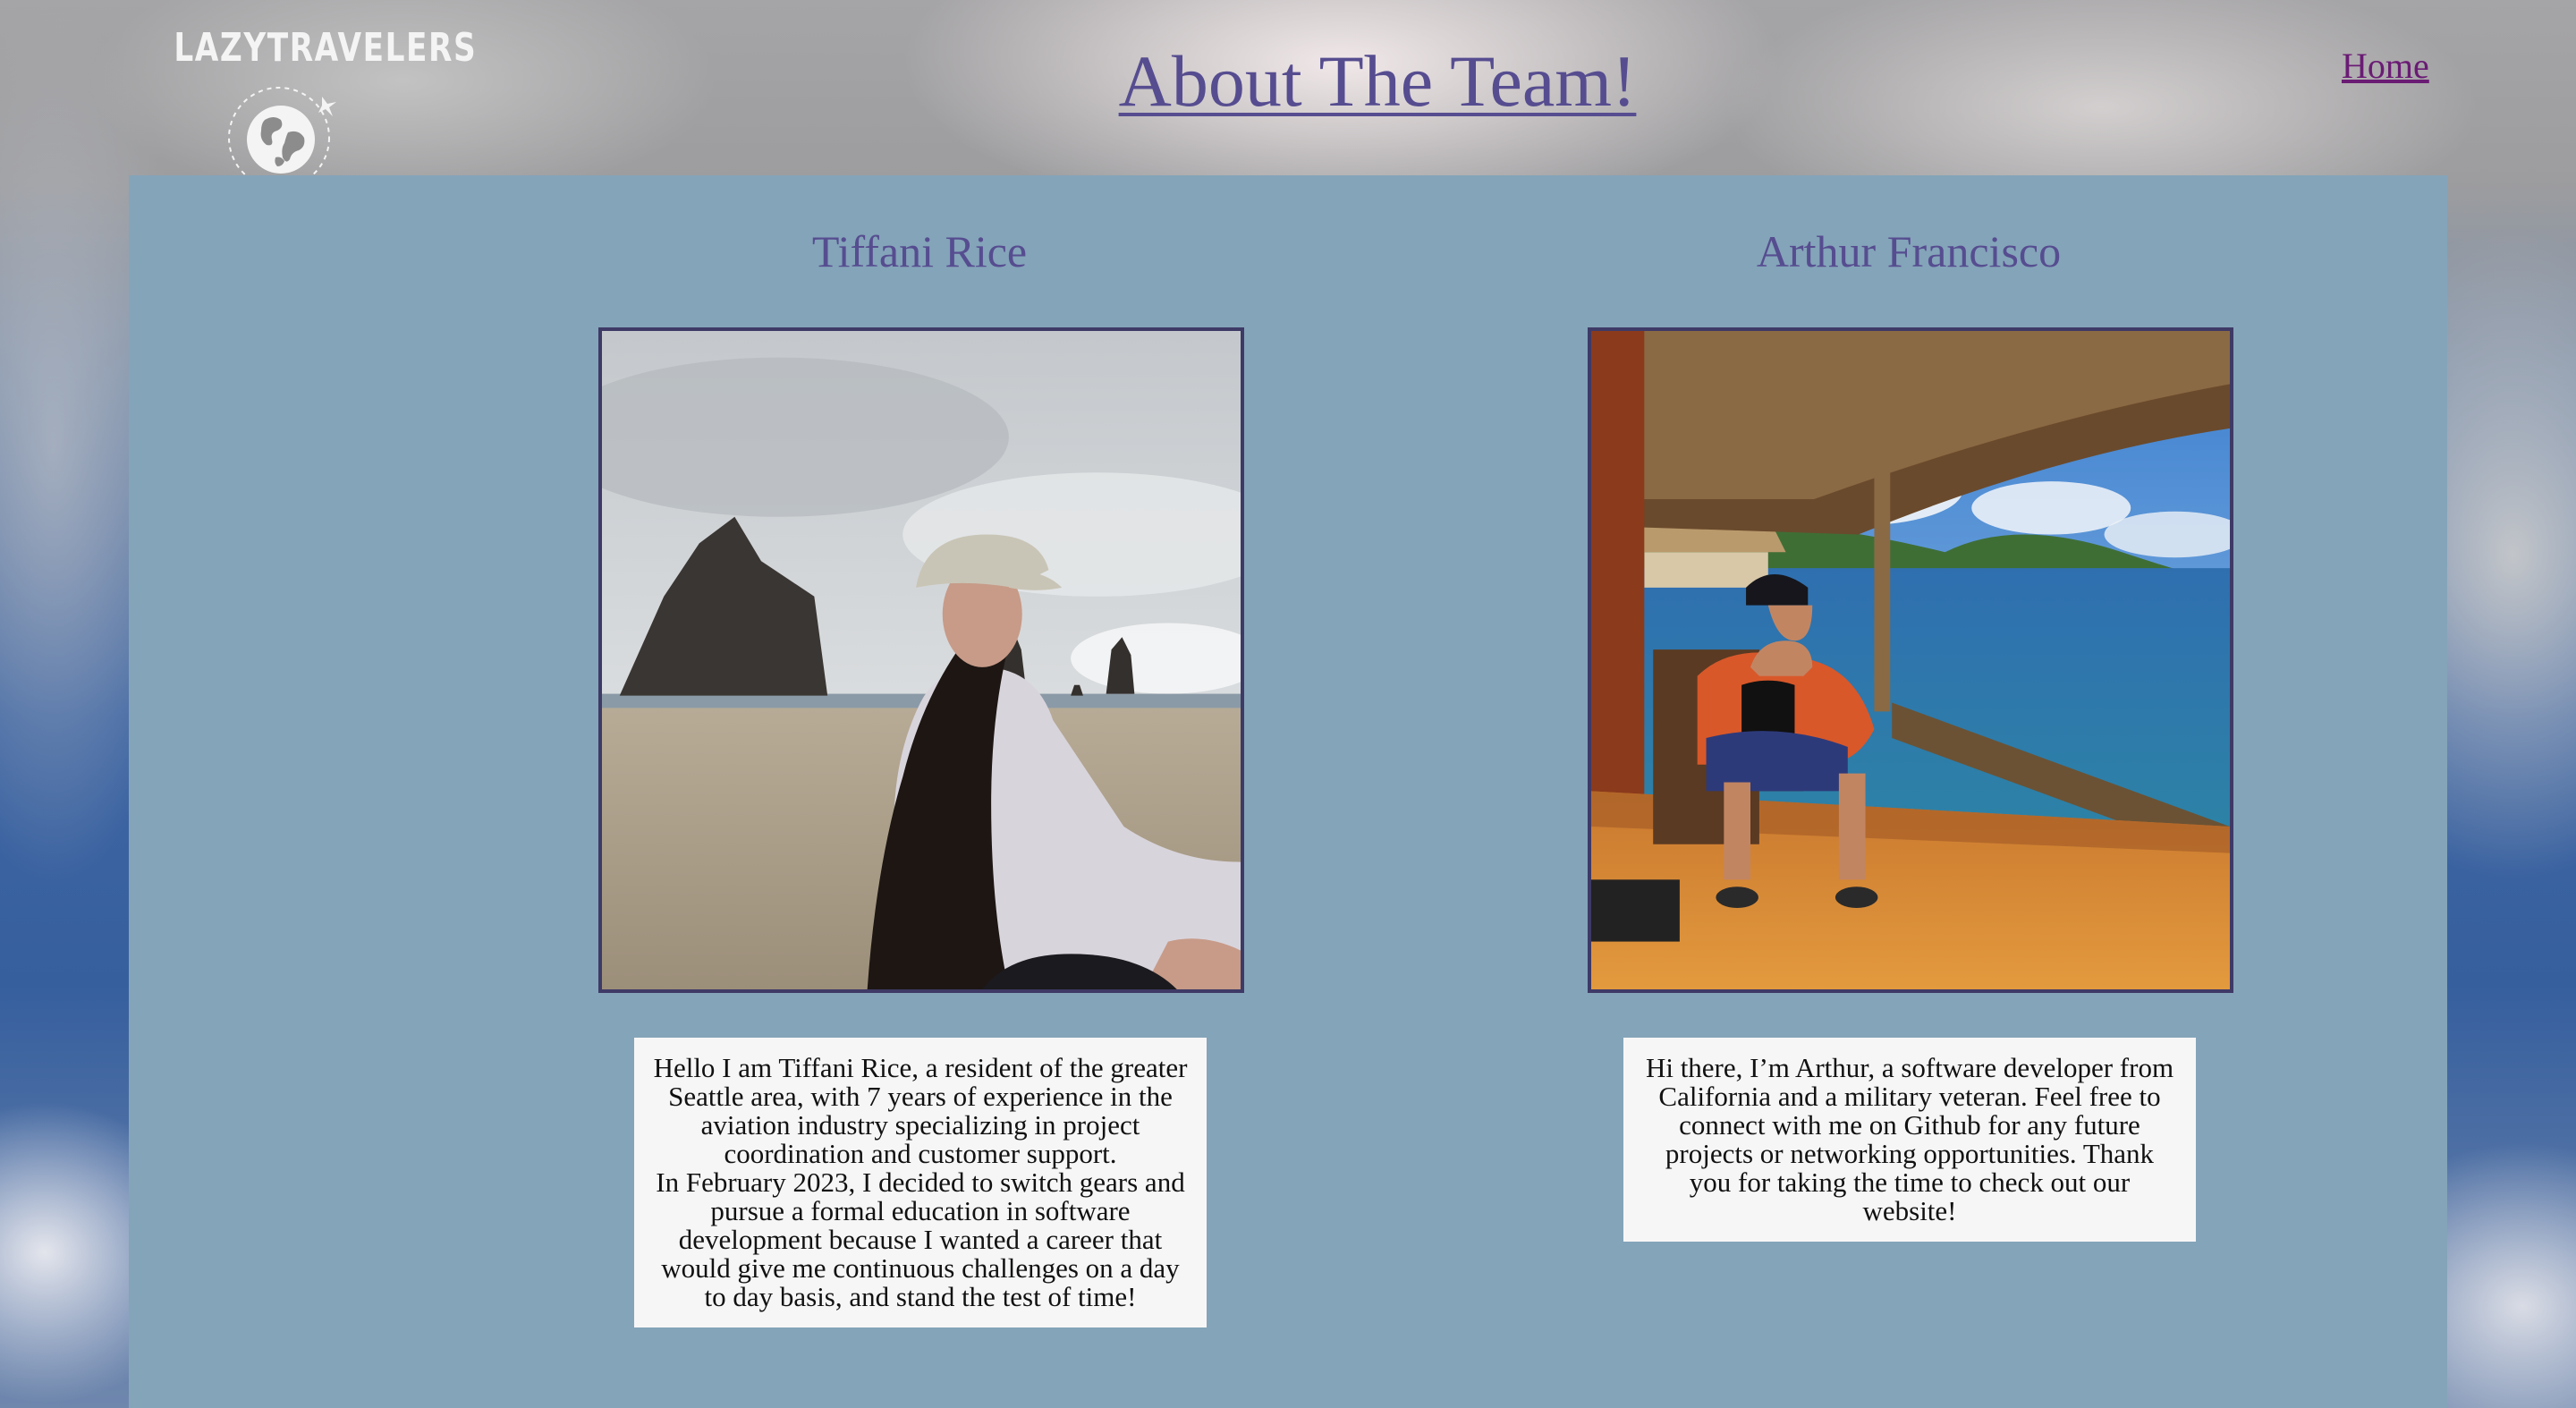 This screenshot has height=1408, width=2576. I want to click on nav-home-link: Home, so click(2385, 66).